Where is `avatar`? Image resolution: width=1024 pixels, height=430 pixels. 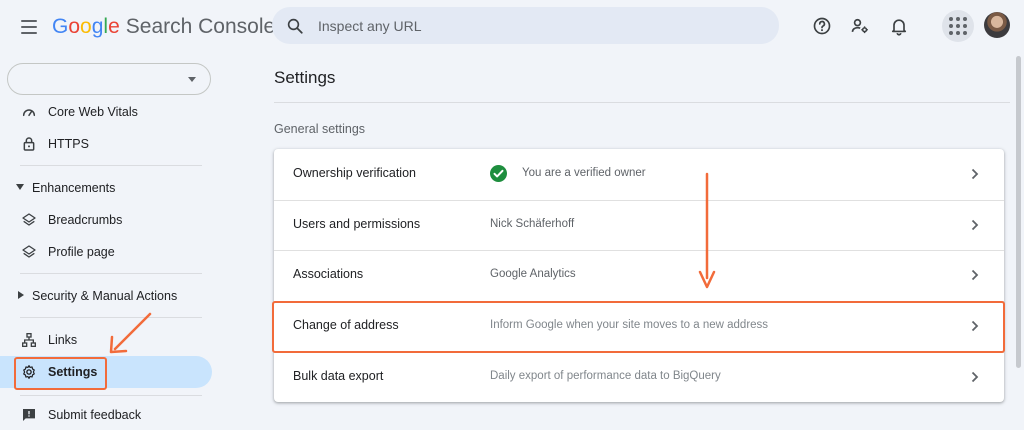
avatar is located at coordinates (997, 25).